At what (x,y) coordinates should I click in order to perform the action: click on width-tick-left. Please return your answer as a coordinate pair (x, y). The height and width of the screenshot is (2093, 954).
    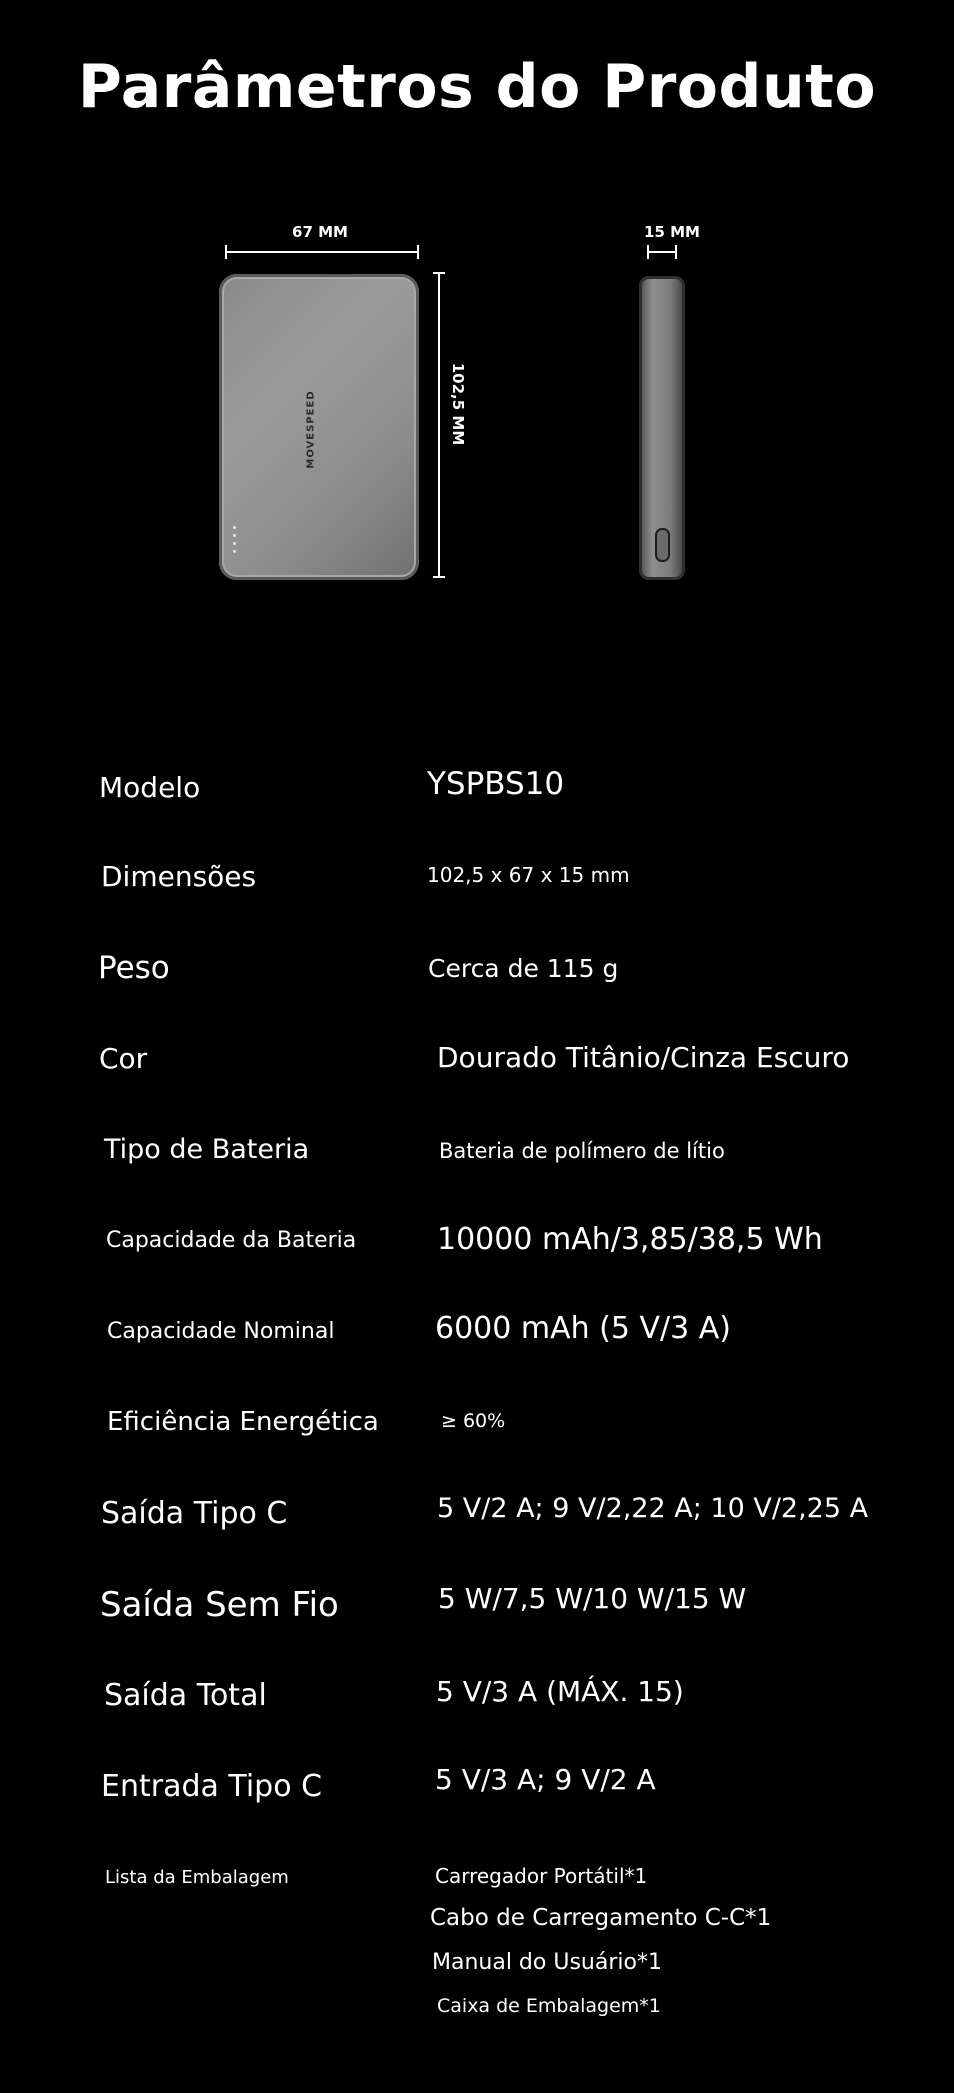
    Looking at the image, I should click on (226, 252).